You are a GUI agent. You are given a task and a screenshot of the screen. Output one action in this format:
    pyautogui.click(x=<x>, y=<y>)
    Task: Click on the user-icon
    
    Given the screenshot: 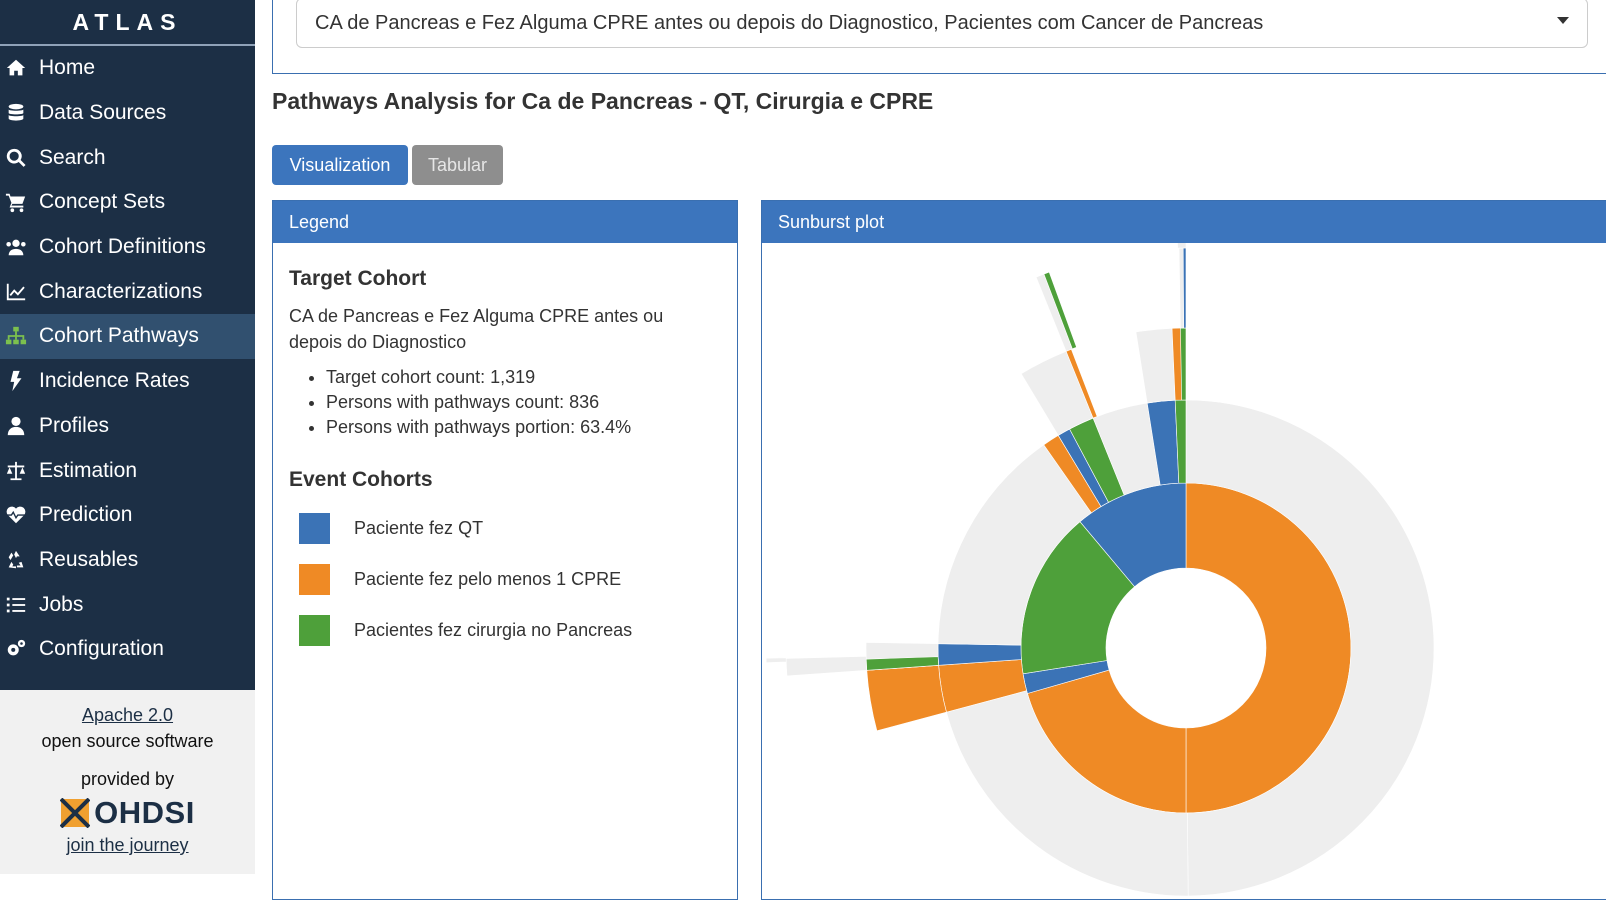 What is the action you would take?
    pyautogui.click(x=16, y=426)
    